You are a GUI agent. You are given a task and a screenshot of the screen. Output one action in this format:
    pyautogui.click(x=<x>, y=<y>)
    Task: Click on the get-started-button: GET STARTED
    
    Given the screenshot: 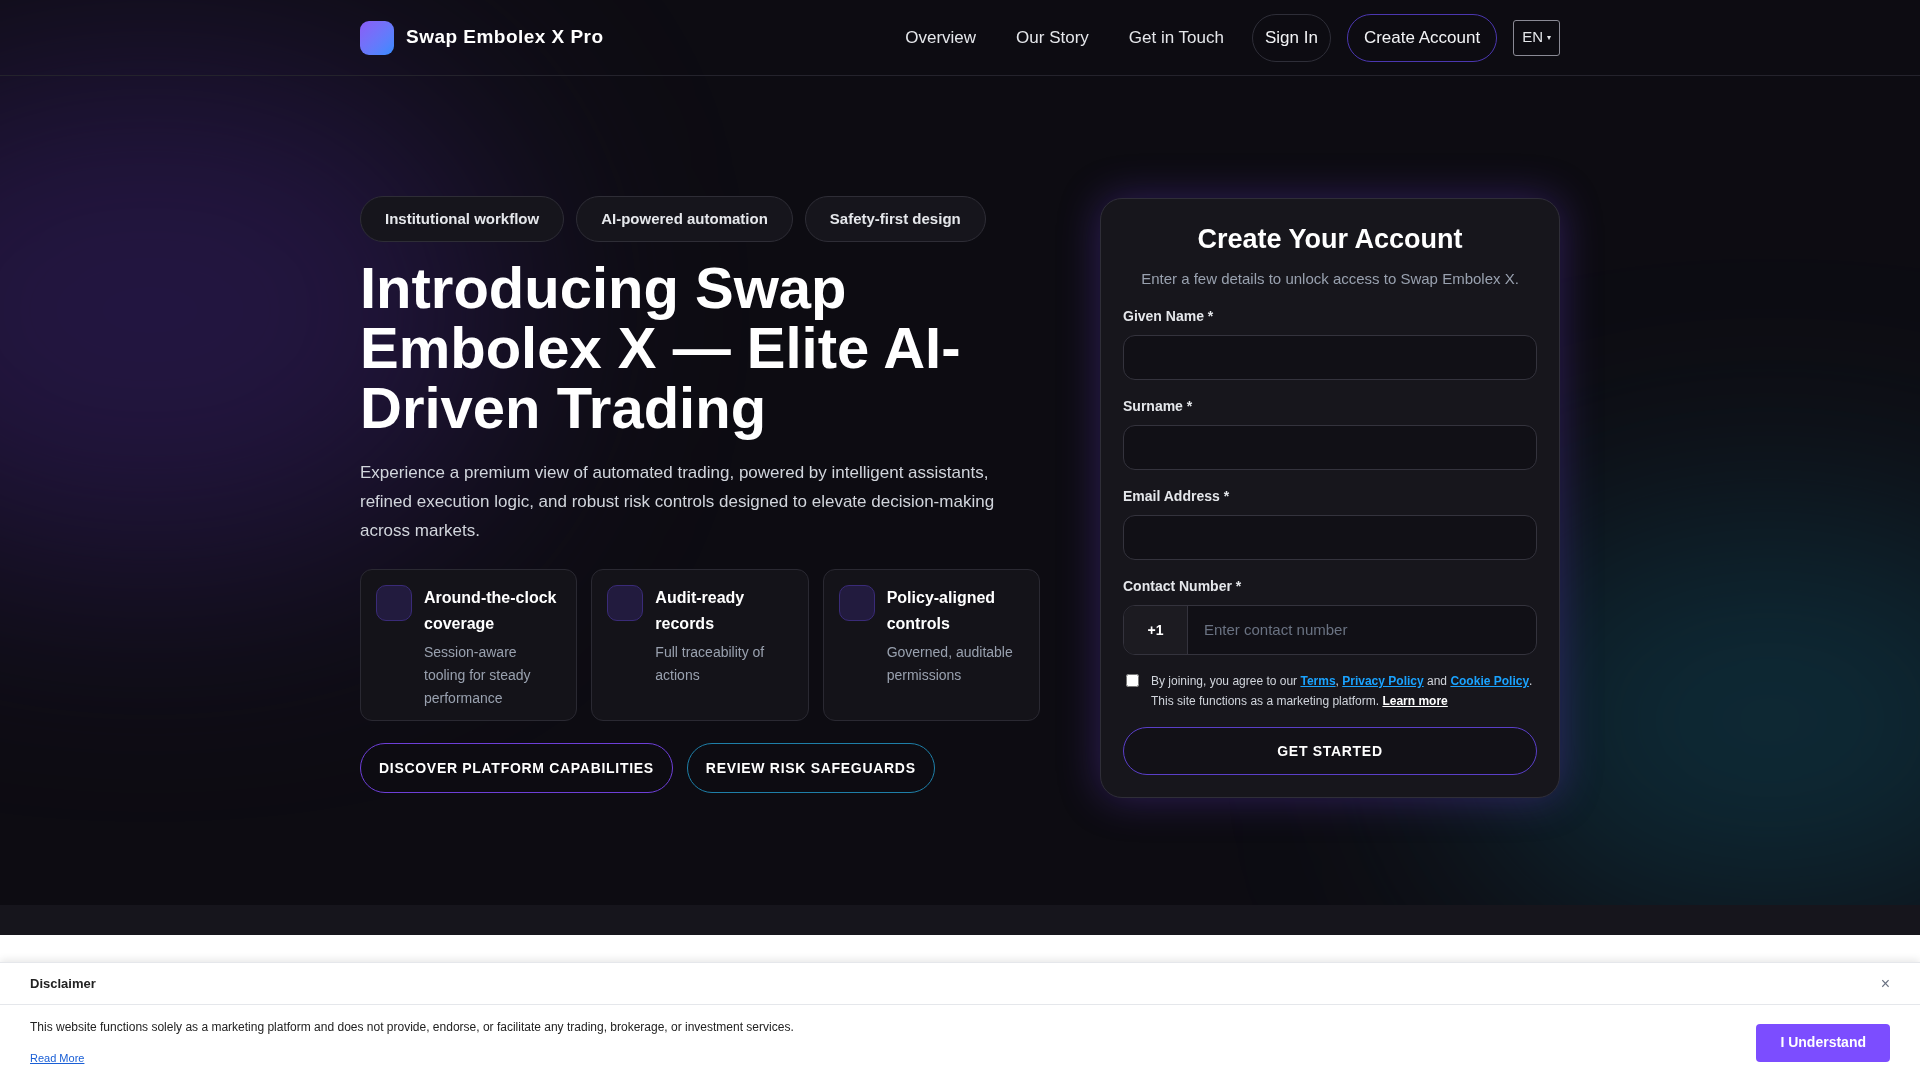 What is the action you would take?
    pyautogui.click(x=1330, y=751)
    